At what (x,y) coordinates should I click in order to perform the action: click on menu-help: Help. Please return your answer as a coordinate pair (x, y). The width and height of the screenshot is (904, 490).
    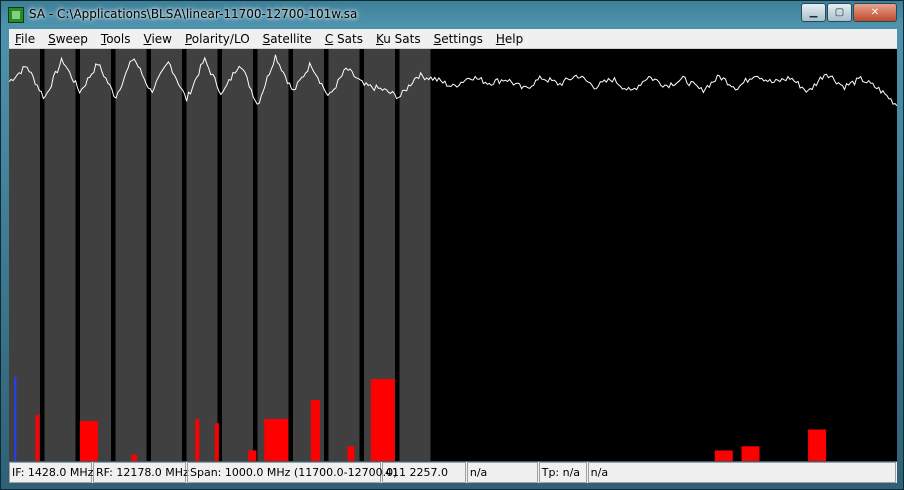
    Looking at the image, I should click on (510, 39).